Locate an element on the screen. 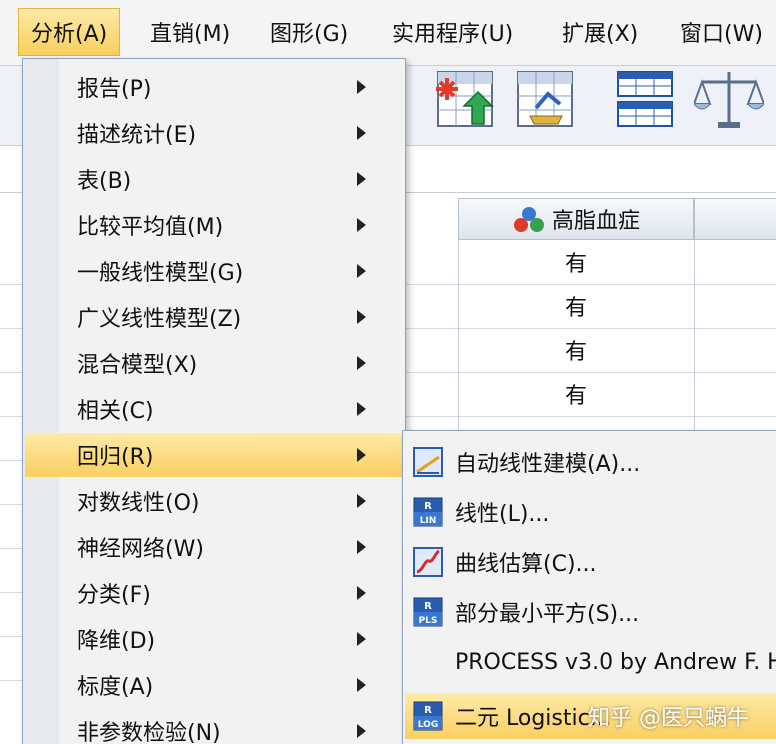  scale-icon is located at coordinates (729, 99).